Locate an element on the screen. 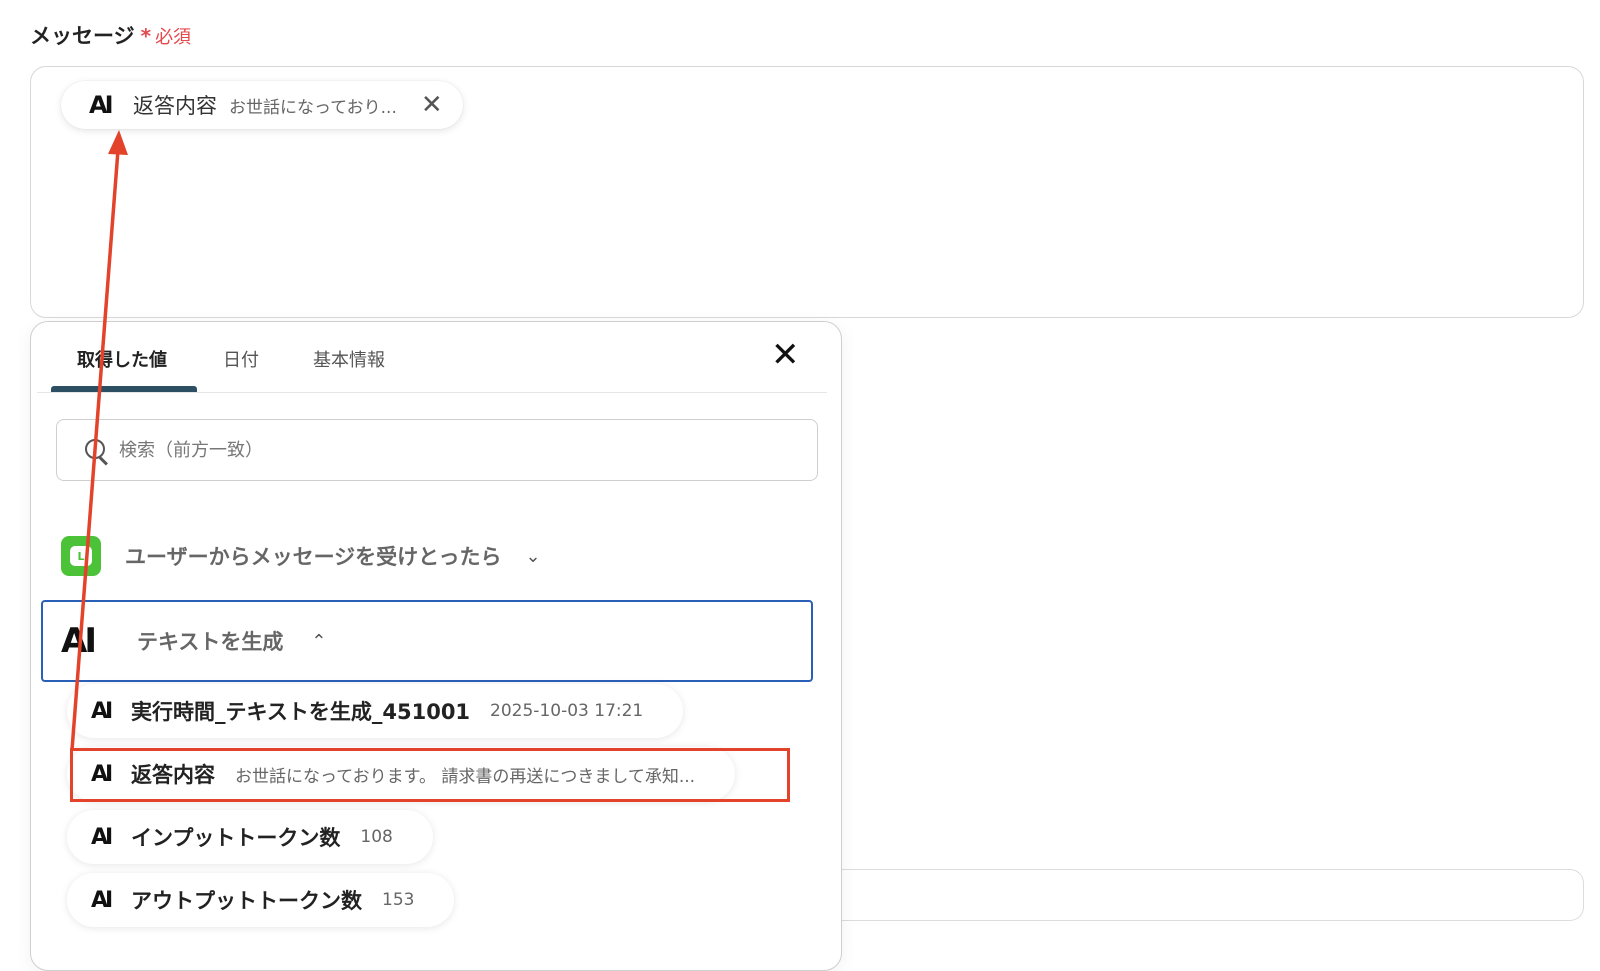 The image size is (1600, 971). item-label: 実行時間_テキストを生成_451001 is located at coordinates (301, 712).